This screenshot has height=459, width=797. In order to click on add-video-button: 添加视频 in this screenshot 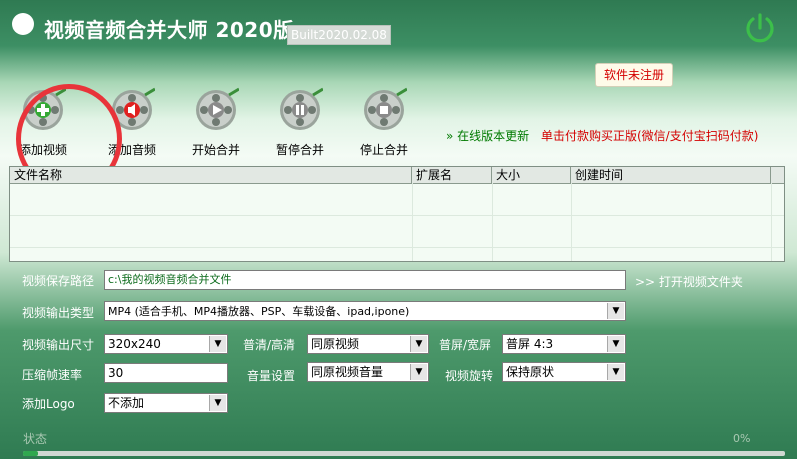, I will do `click(43, 122)`.